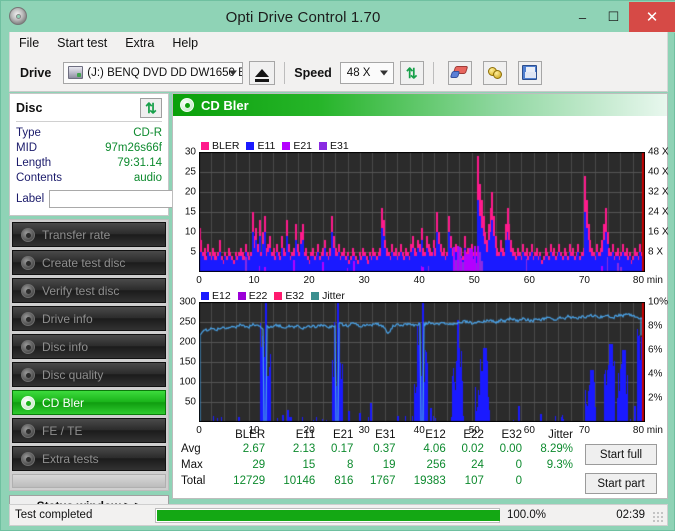 The image size is (675, 531). What do you see at coordinates (655, 326) in the screenshot?
I see `right-tick-label: 8%` at bounding box center [655, 326].